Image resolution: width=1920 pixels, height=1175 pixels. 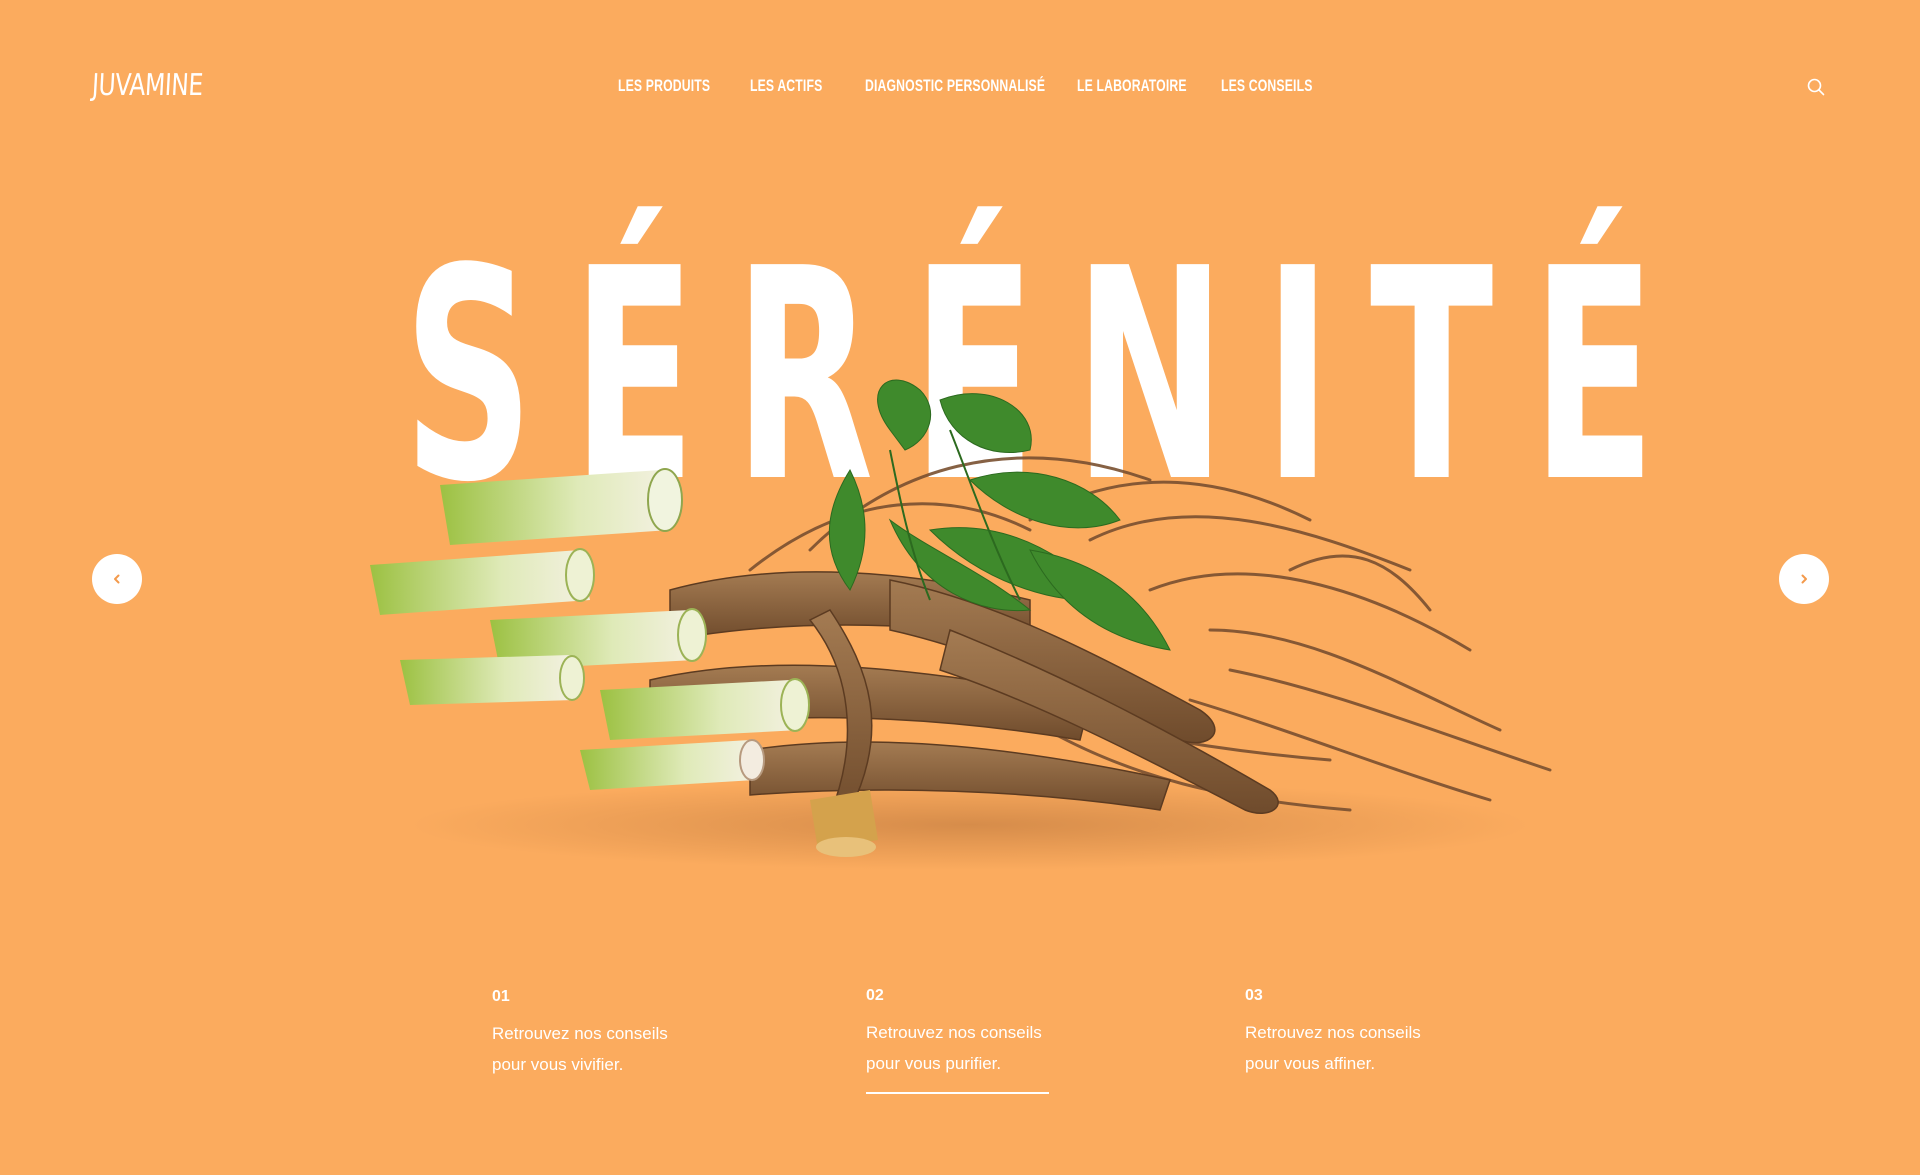 What do you see at coordinates (934, 1063) in the screenshot?
I see `slide-text-line2: pour vous purifier.` at bounding box center [934, 1063].